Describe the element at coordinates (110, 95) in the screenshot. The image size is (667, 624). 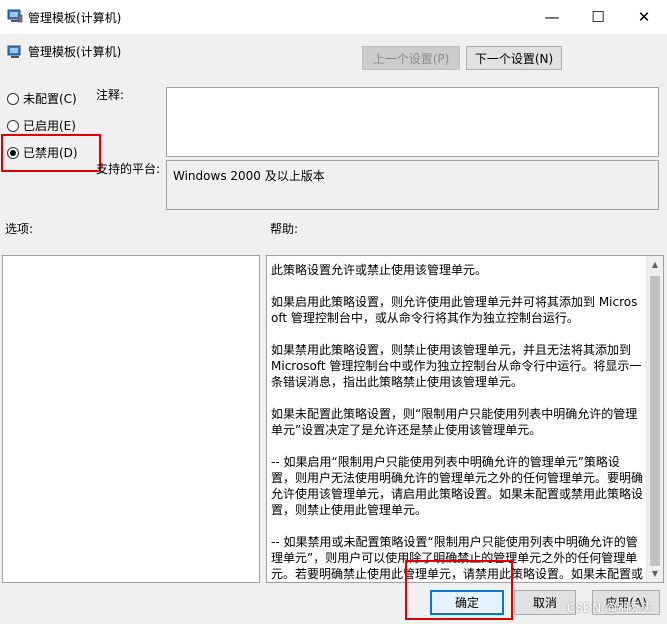
I see `comment-label: 注释:` at that location.